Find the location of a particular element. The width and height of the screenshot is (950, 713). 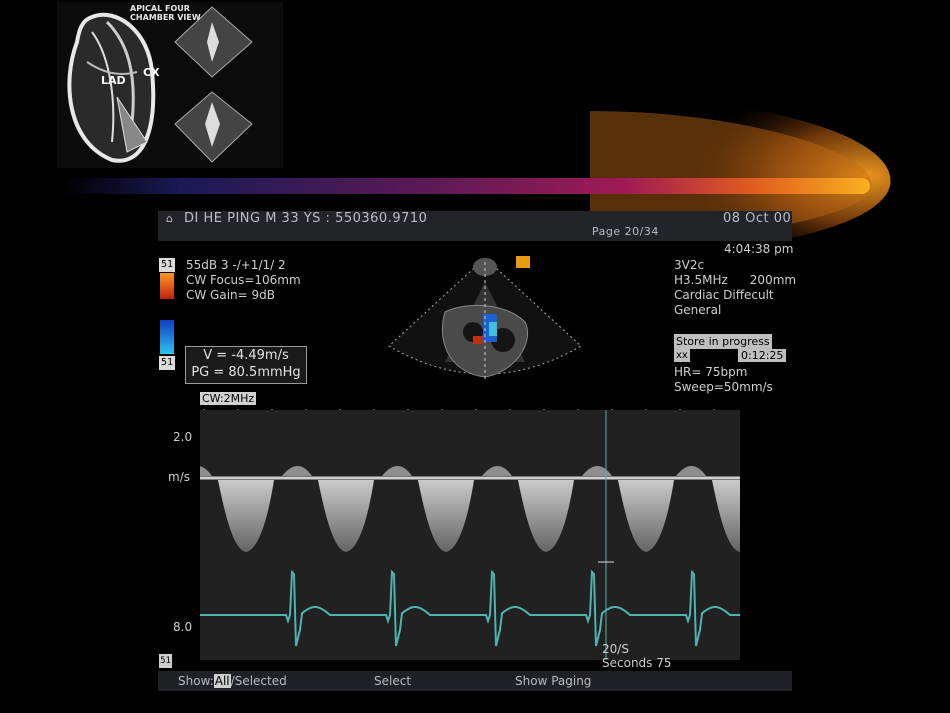

scale-top-label: 2.0 is located at coordinates (183, 437).